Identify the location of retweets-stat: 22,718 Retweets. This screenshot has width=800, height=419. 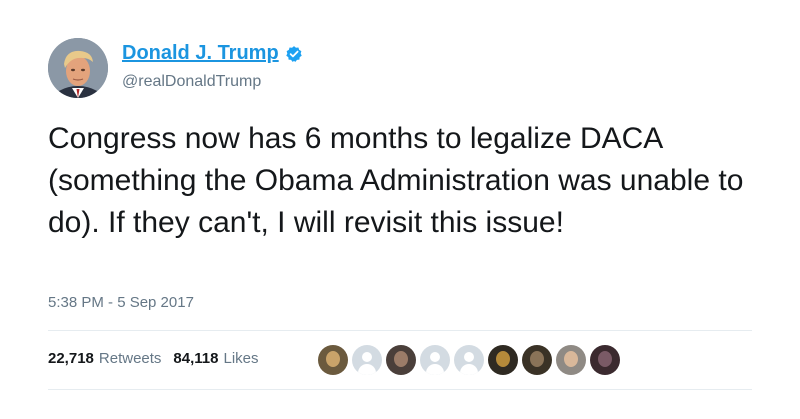
(104, 358).